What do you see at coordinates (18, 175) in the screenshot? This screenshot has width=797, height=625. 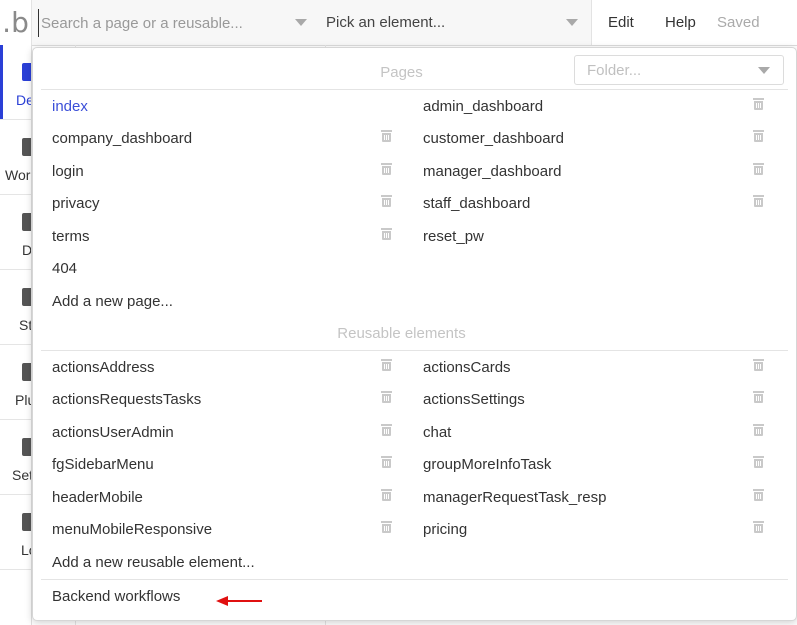 I see `sidebar-item-label: Wor` at bounding box center [18, 175].